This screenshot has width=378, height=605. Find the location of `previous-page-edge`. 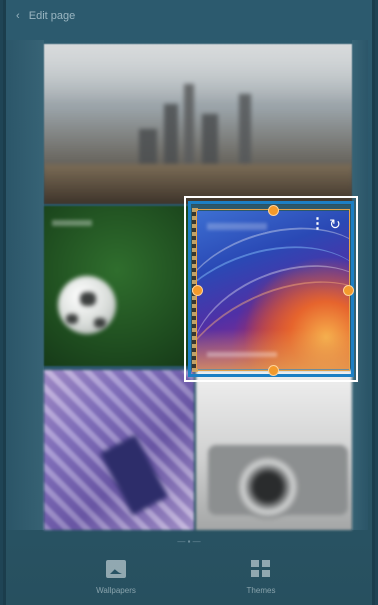

previous-page-edge is located at coordinates (25, 285).